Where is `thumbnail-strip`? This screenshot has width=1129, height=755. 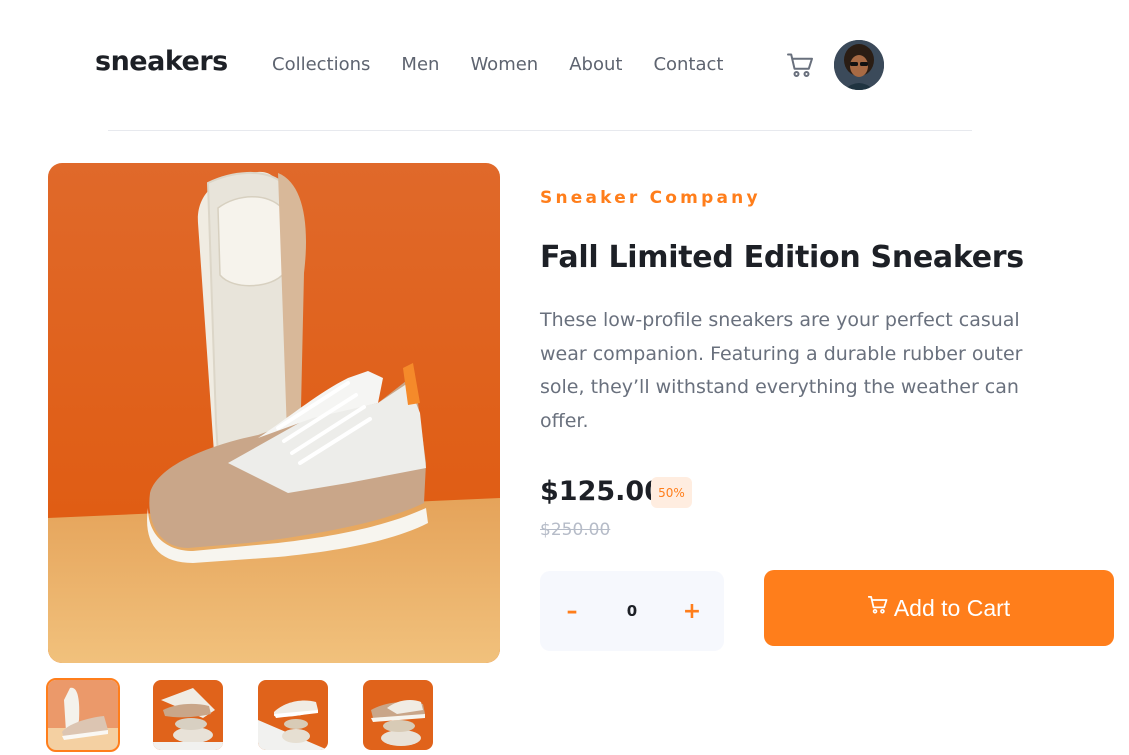
thumbnail-strip is located at coordinates (239, 715).